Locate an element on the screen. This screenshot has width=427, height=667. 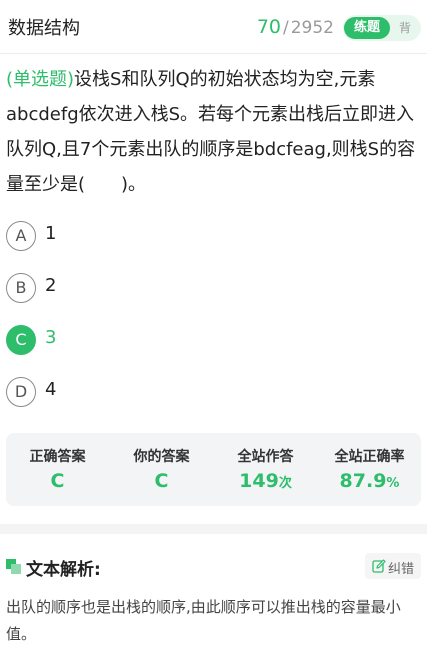
edit-icon is located at coordinates (379, 566).